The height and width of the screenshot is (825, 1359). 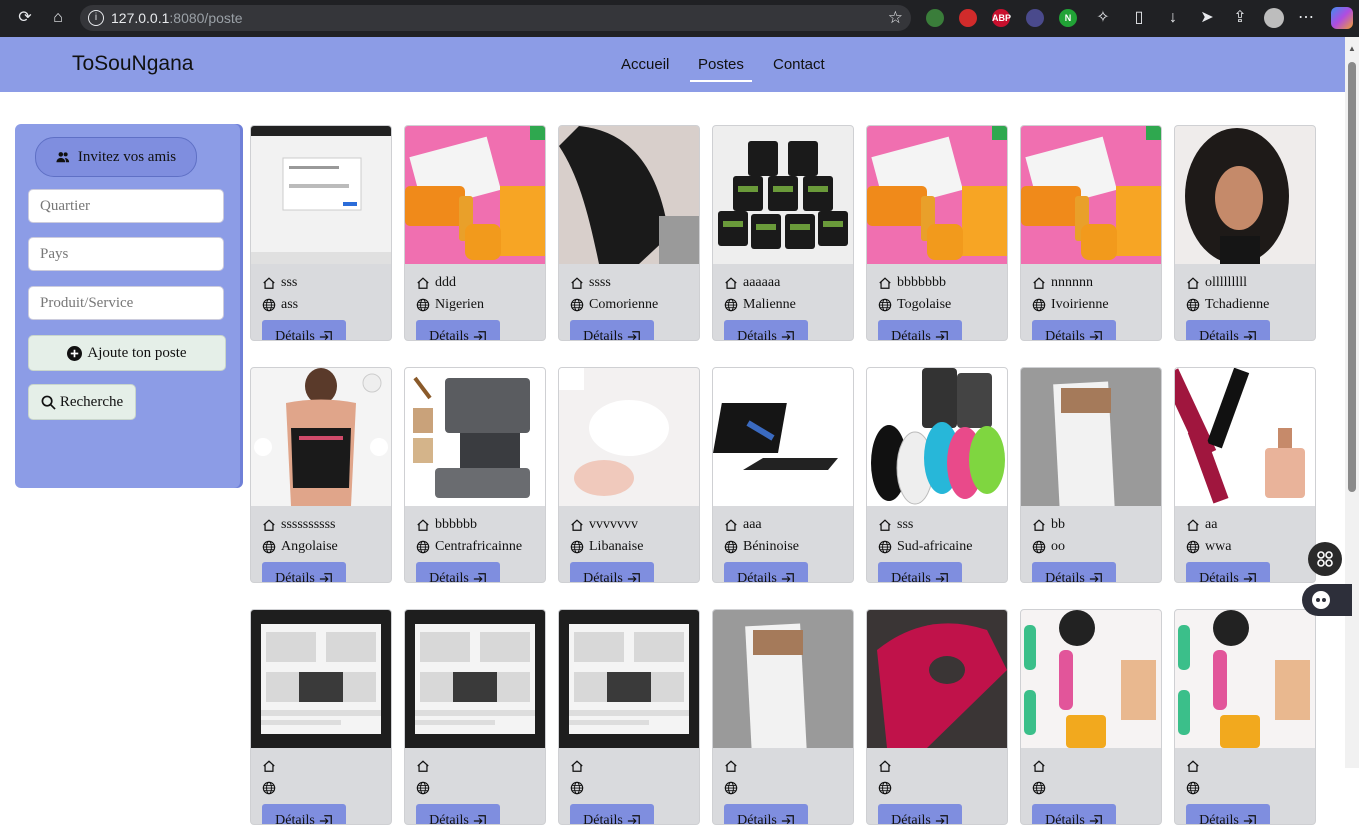 I want to click on post-card: nnnnnn Ivoirienne Détails, so click(x=1091, y=233).